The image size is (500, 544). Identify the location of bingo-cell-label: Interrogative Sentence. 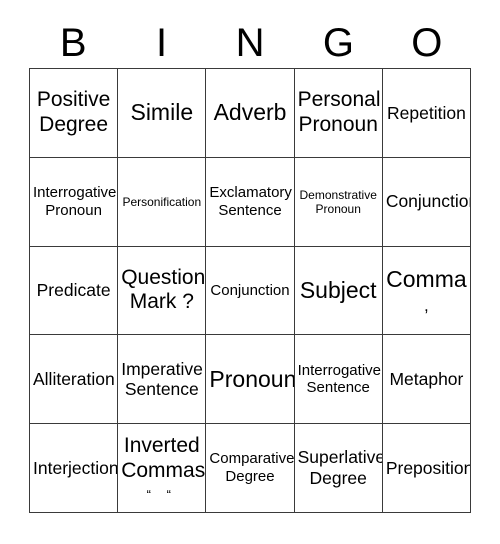
(339, 379).